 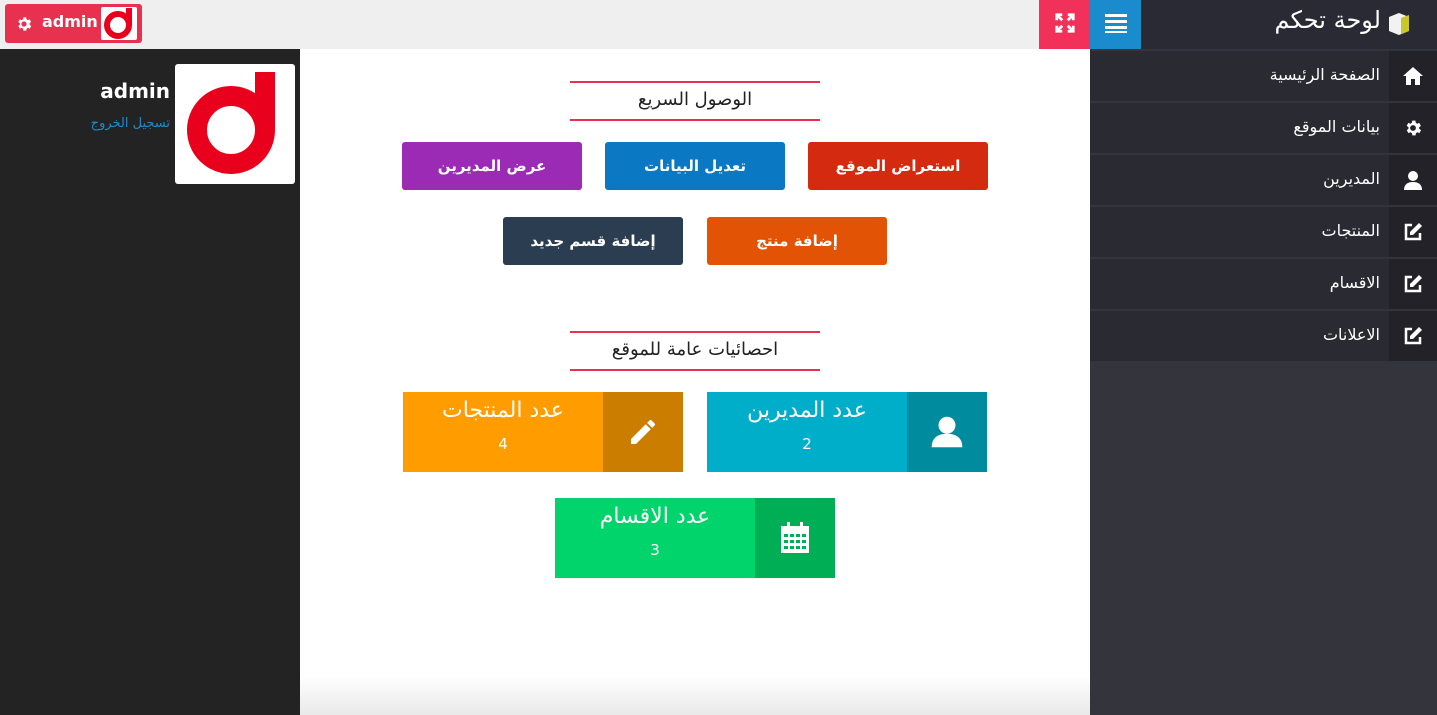 I want to click on stats-title: احصائيات عامة للموقع, so click(x=695, y=351).